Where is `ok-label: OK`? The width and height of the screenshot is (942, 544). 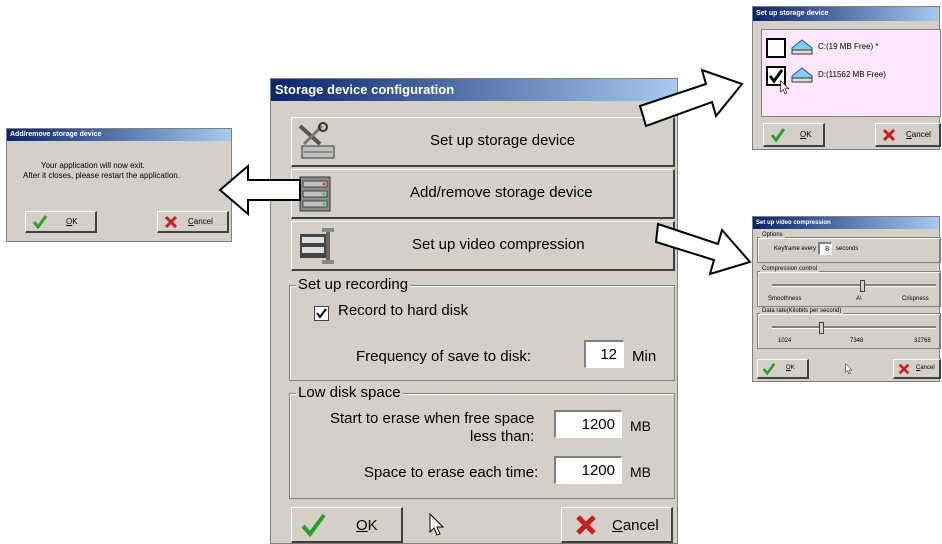 ok-label: OK is located at coordinates (367, 525).